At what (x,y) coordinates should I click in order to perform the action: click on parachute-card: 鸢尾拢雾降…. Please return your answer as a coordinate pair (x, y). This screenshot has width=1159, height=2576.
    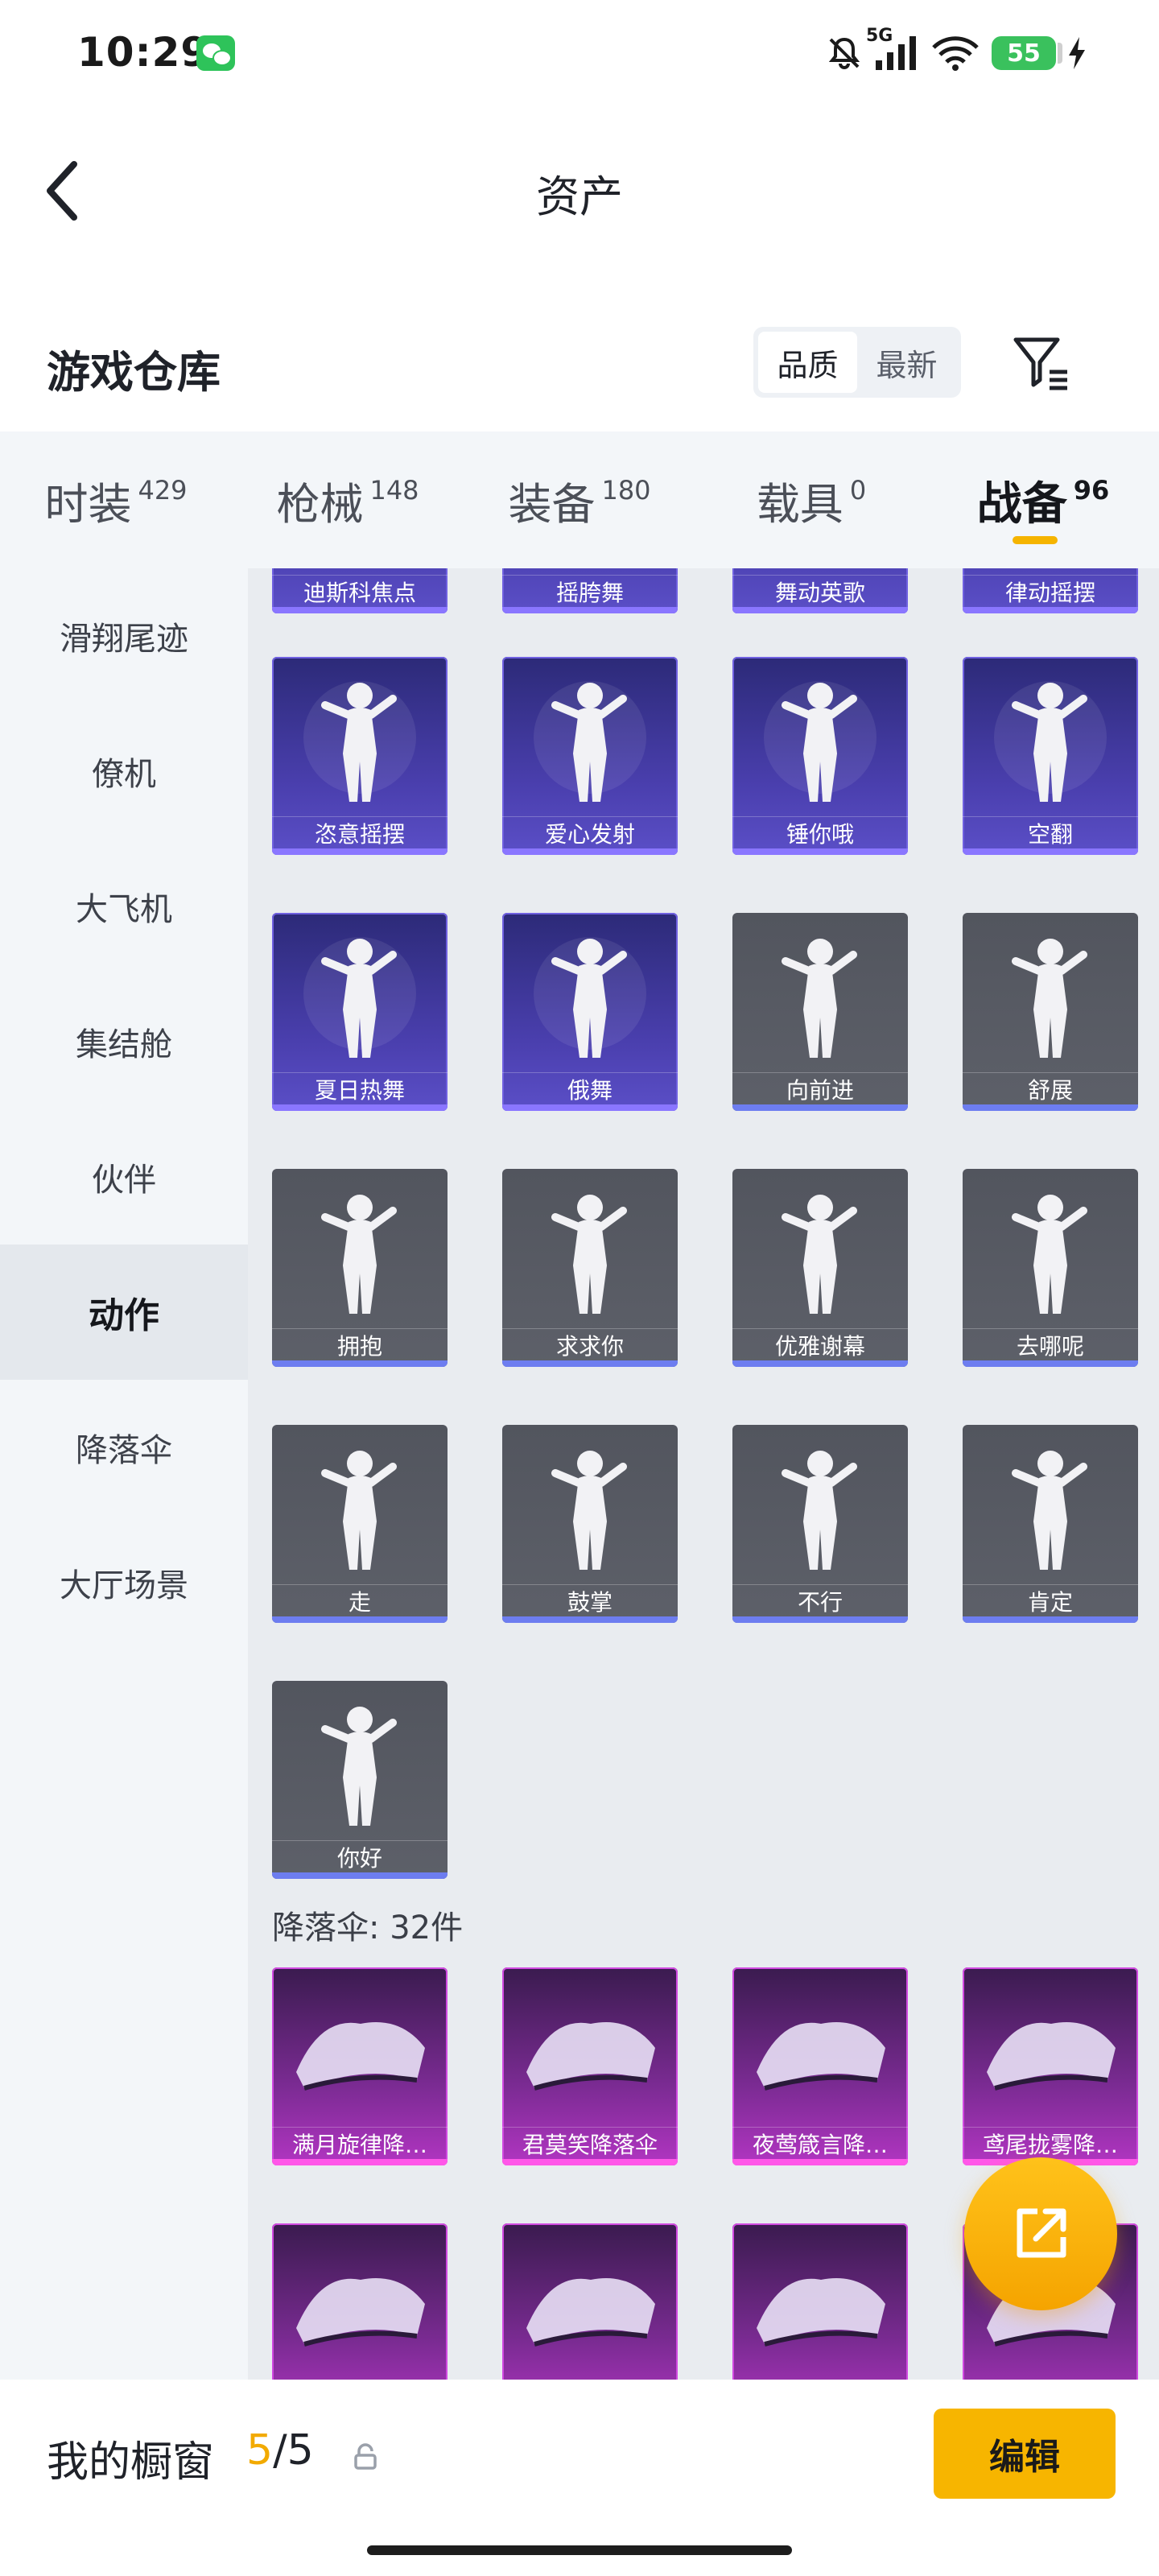
    Looking at the image, I should click on (1050, 2066).